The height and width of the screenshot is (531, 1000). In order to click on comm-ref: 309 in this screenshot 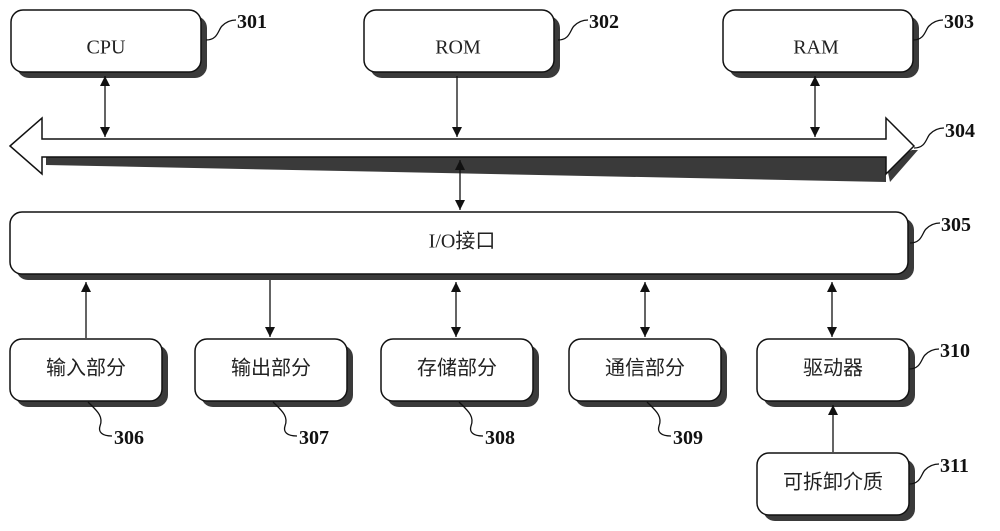, I will do `click(688, 438)`.